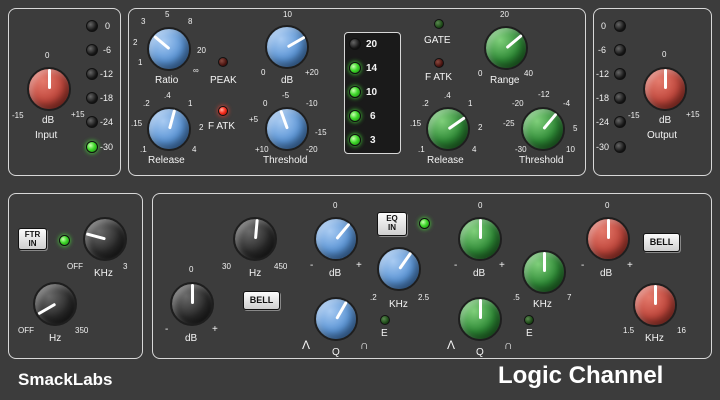 Image resolution: width=720 pixels, height=400 pixels. I want to click on eq-highmid-gain-knob, so click(480, 239).